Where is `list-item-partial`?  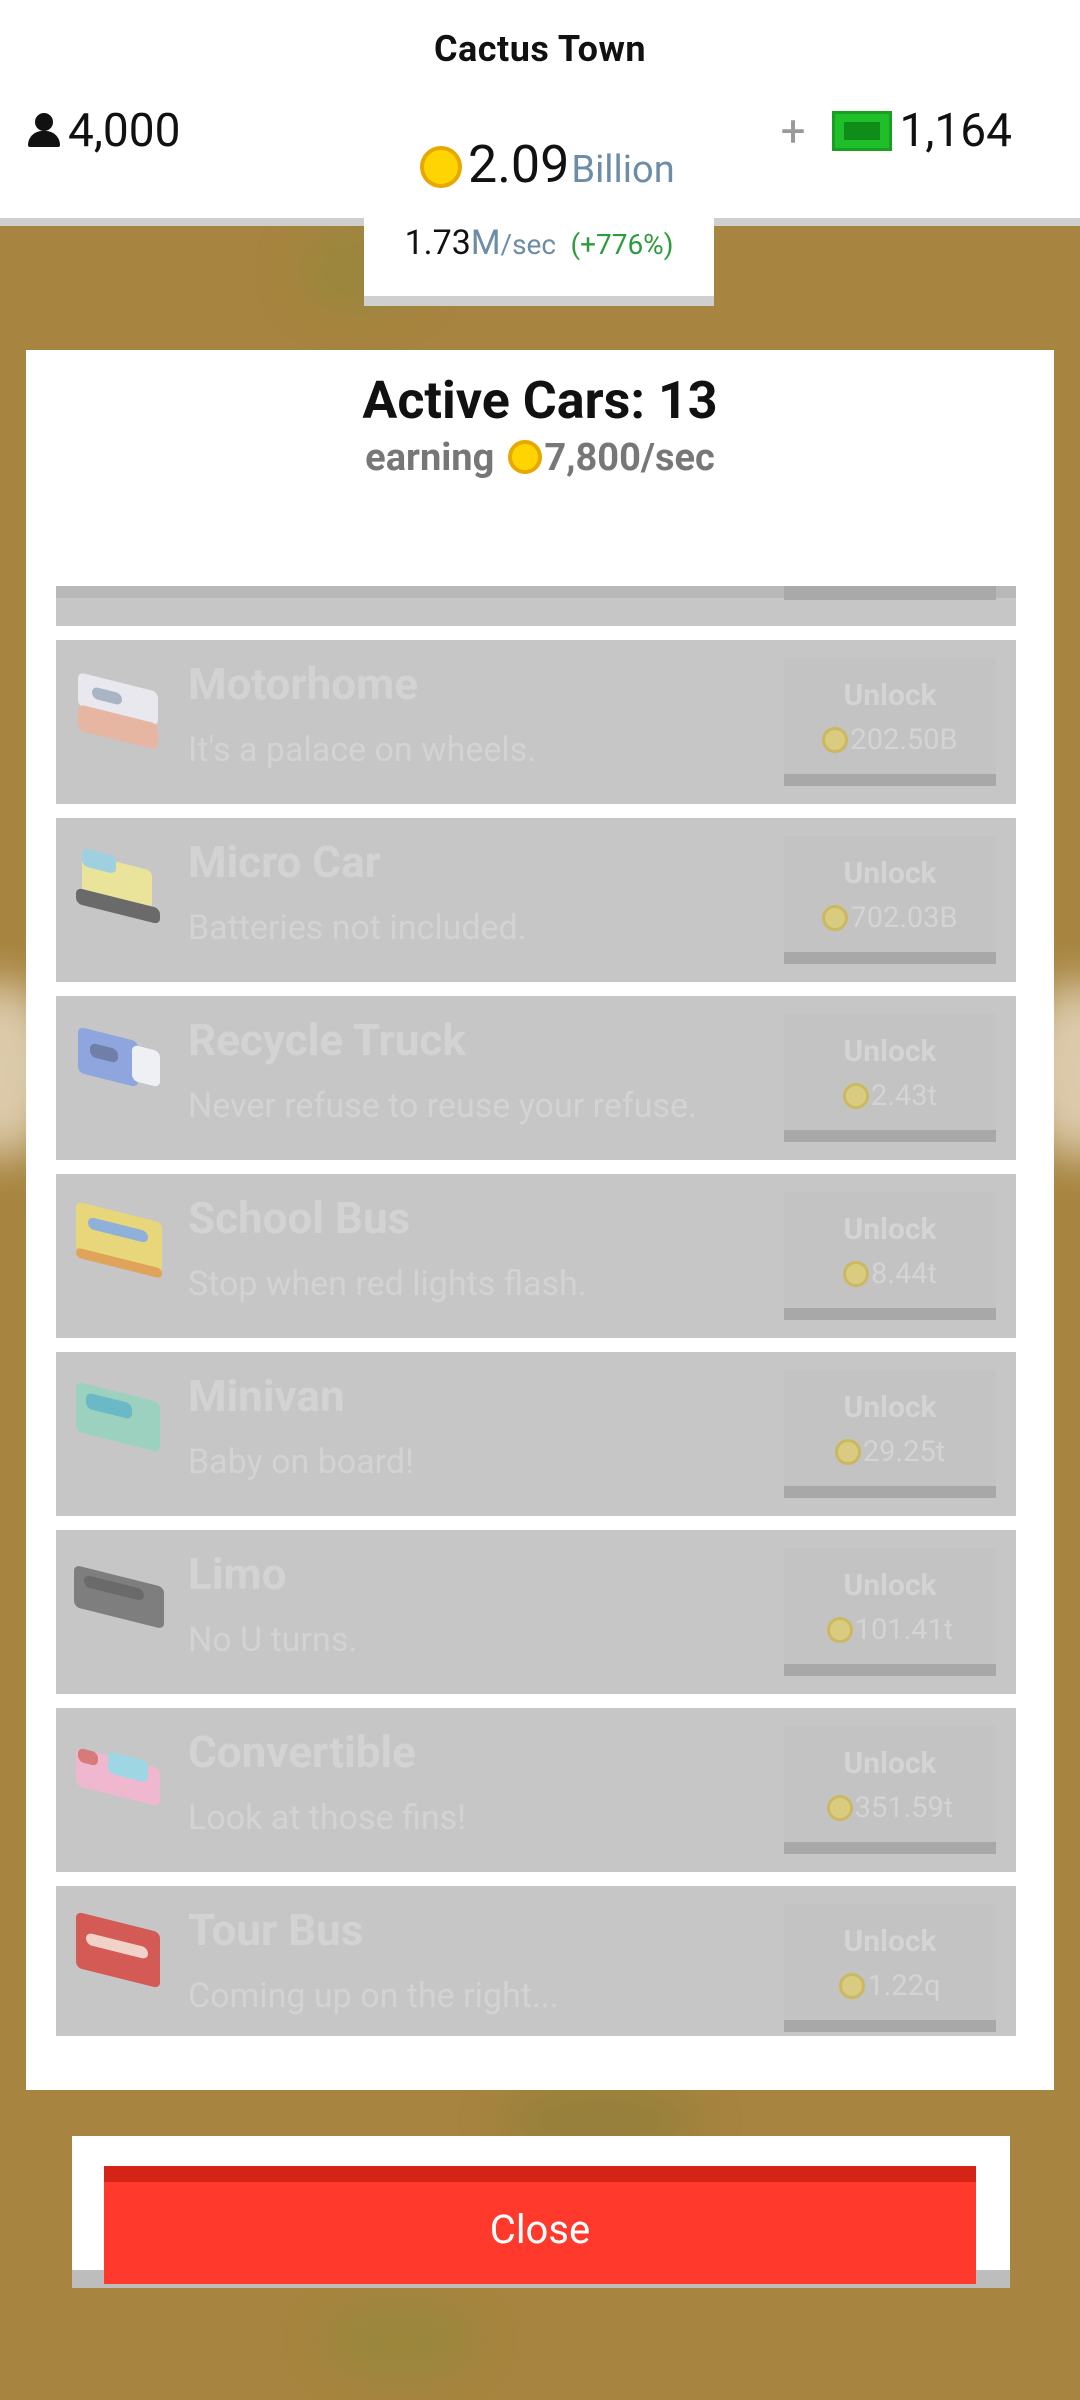 list-item-partial is located at coordinates (536, 606).